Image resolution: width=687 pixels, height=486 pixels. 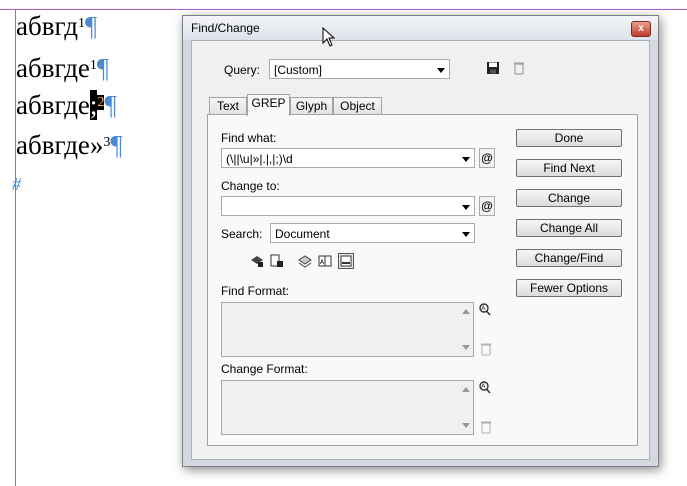 What do you see at coordinates (325, 261) in the screenshot?
I see `include-master-pages-icon: A` at bounding box center [325, 261].